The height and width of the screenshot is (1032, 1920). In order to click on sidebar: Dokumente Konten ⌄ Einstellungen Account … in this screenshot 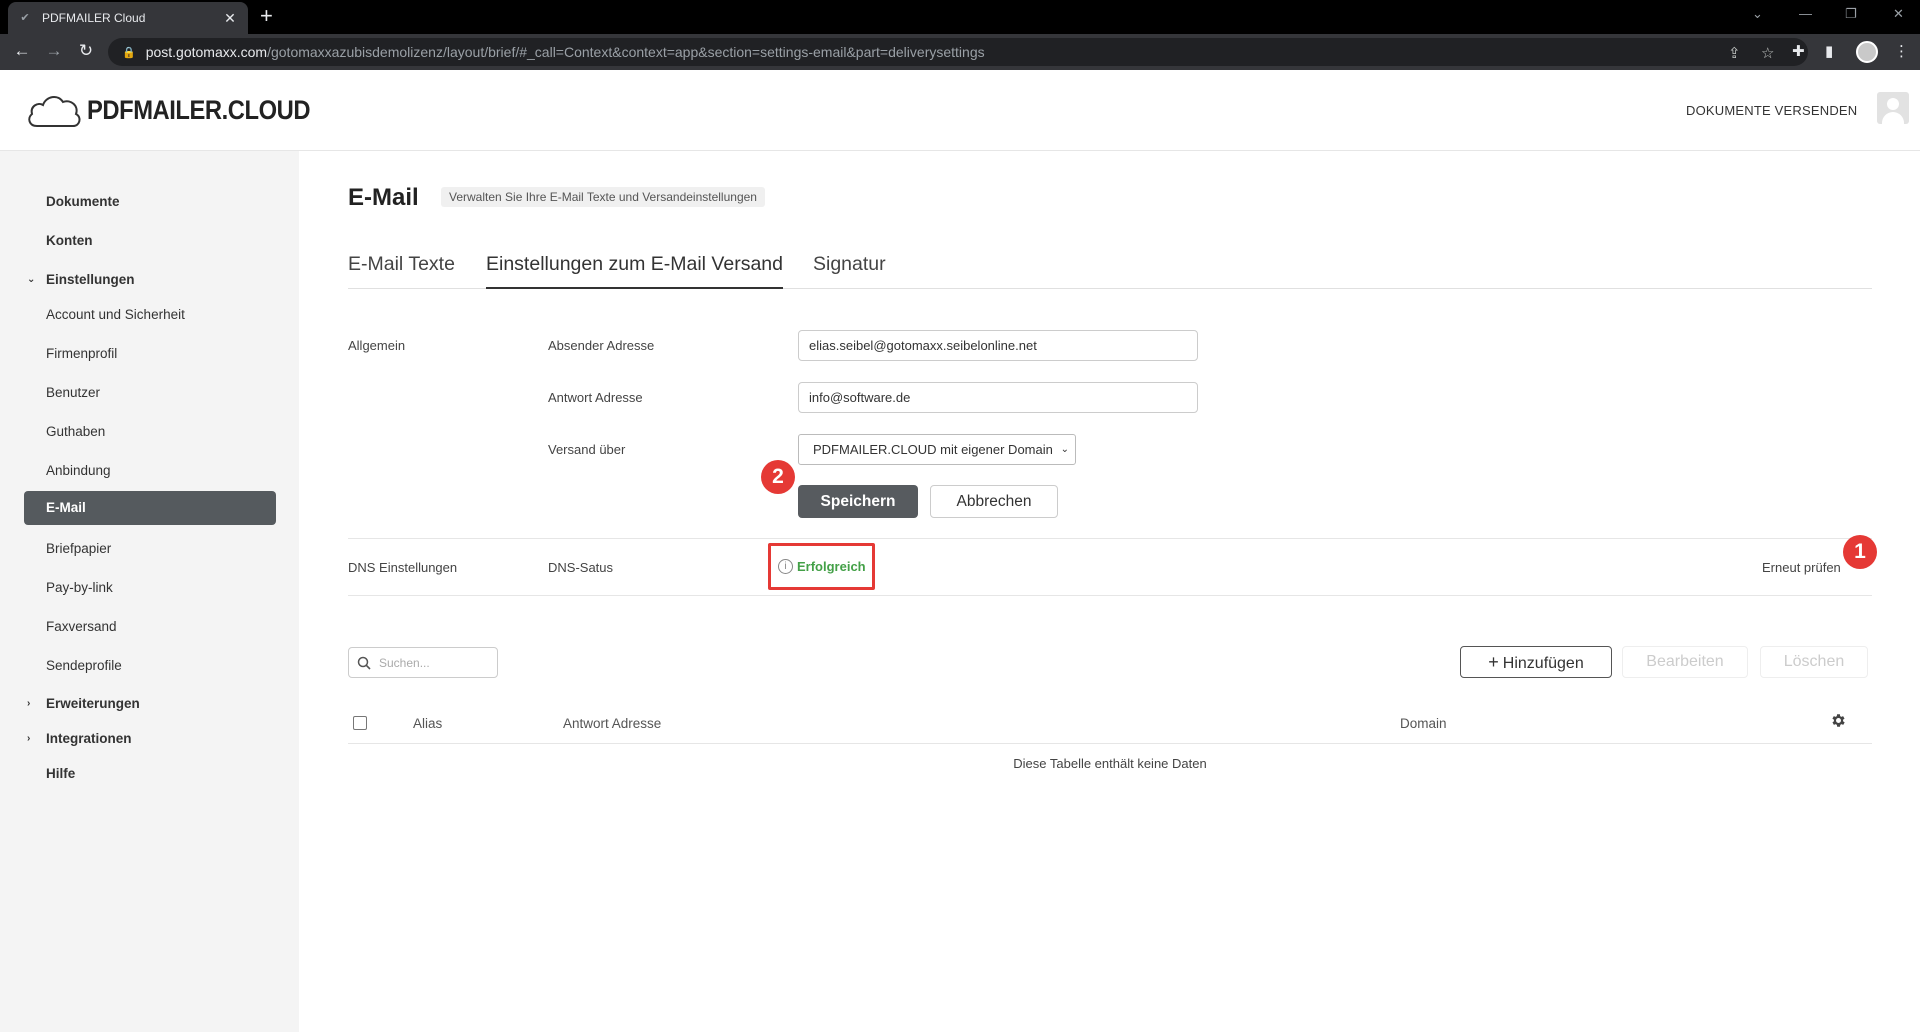, I will do `click(149, 591)`.